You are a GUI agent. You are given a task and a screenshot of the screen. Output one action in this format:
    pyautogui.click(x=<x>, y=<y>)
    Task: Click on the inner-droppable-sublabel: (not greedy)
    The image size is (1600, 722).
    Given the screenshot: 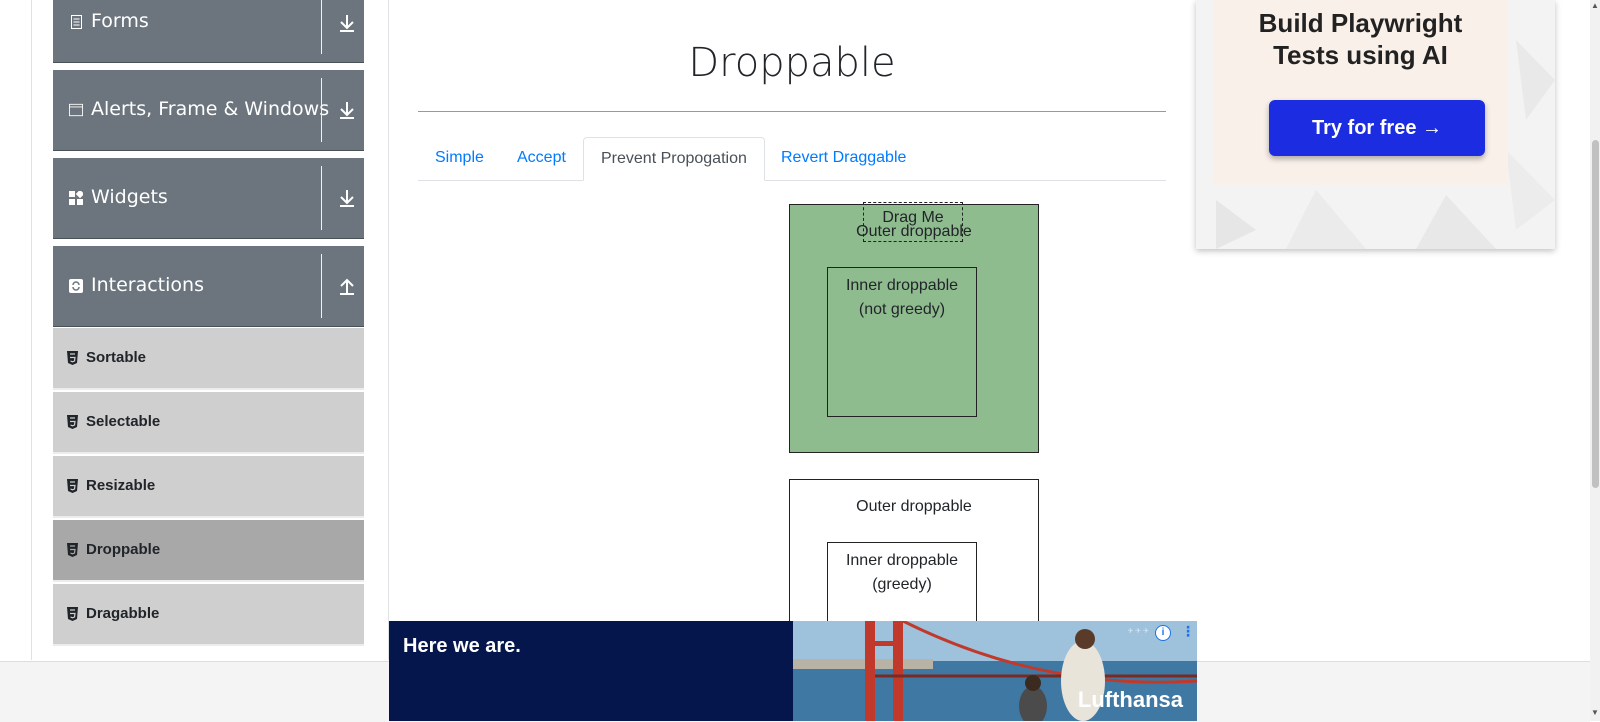 What is the action you would take?
    pyautogui.click(x=902, y=309)
    